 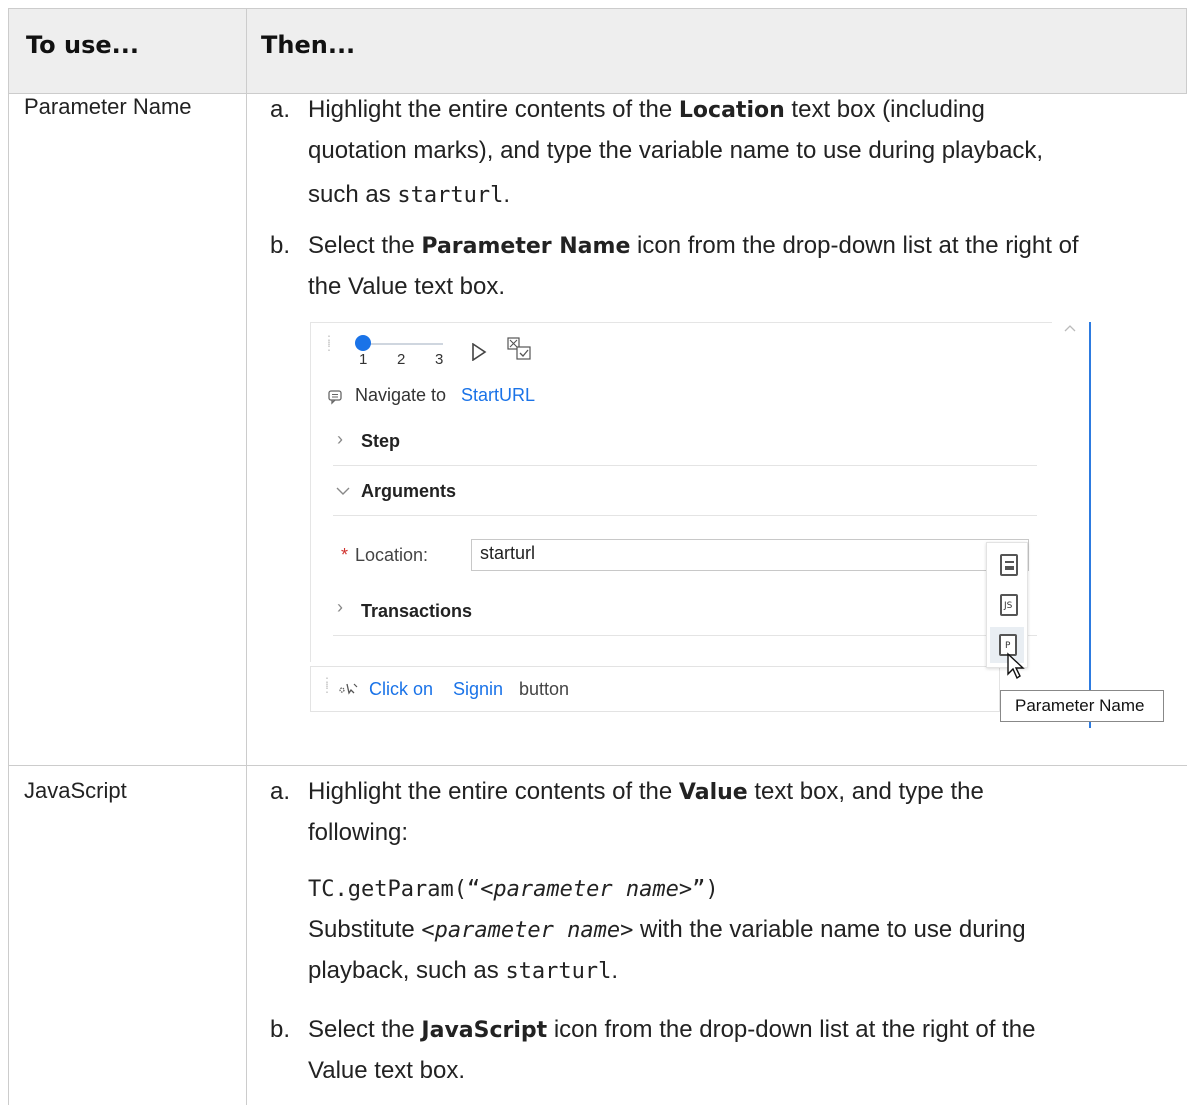 What do you see at coordinates (526, 246) in the screenshot?
I see `step-bold: Parameter Name` at bounding box center [526, 246].